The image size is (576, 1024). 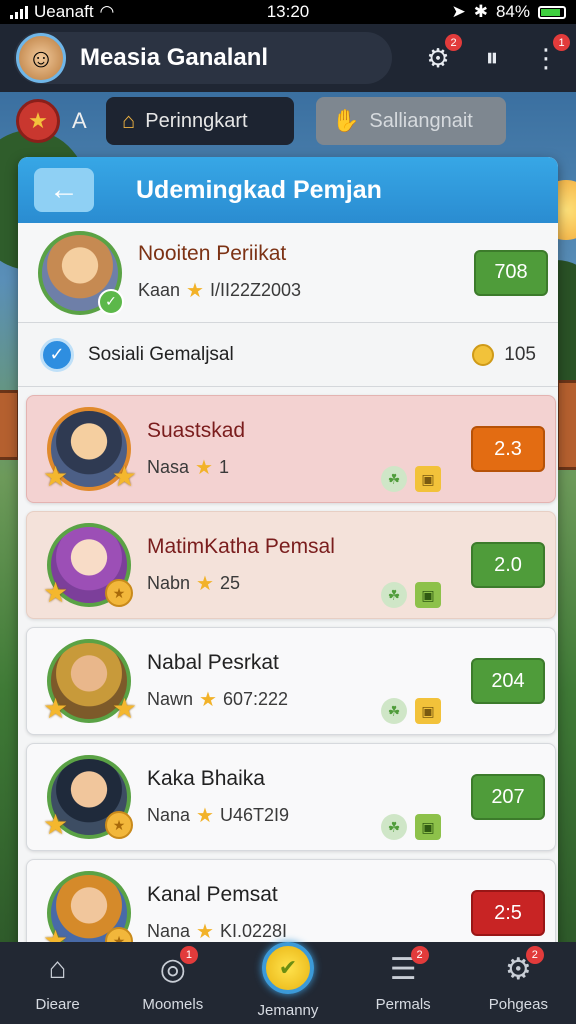 I want to click on house-icon: ⌂, so click(x=129, y=120).